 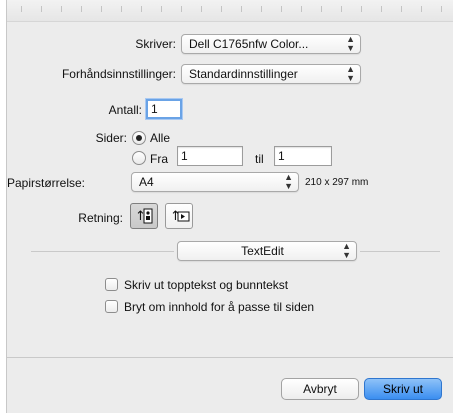 What do you see at coordinates (111, 306) in the screenshot?
I see `rewrap-contents-checkbox` at bounding box center [111, 306].